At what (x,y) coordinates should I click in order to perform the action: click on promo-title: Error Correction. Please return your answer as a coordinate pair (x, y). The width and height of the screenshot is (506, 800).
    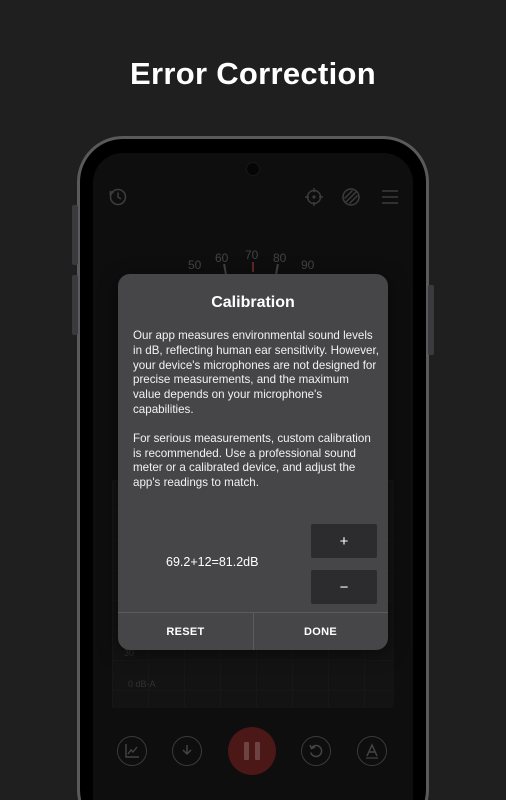
    Looking at the image, I should click on (253, 73).